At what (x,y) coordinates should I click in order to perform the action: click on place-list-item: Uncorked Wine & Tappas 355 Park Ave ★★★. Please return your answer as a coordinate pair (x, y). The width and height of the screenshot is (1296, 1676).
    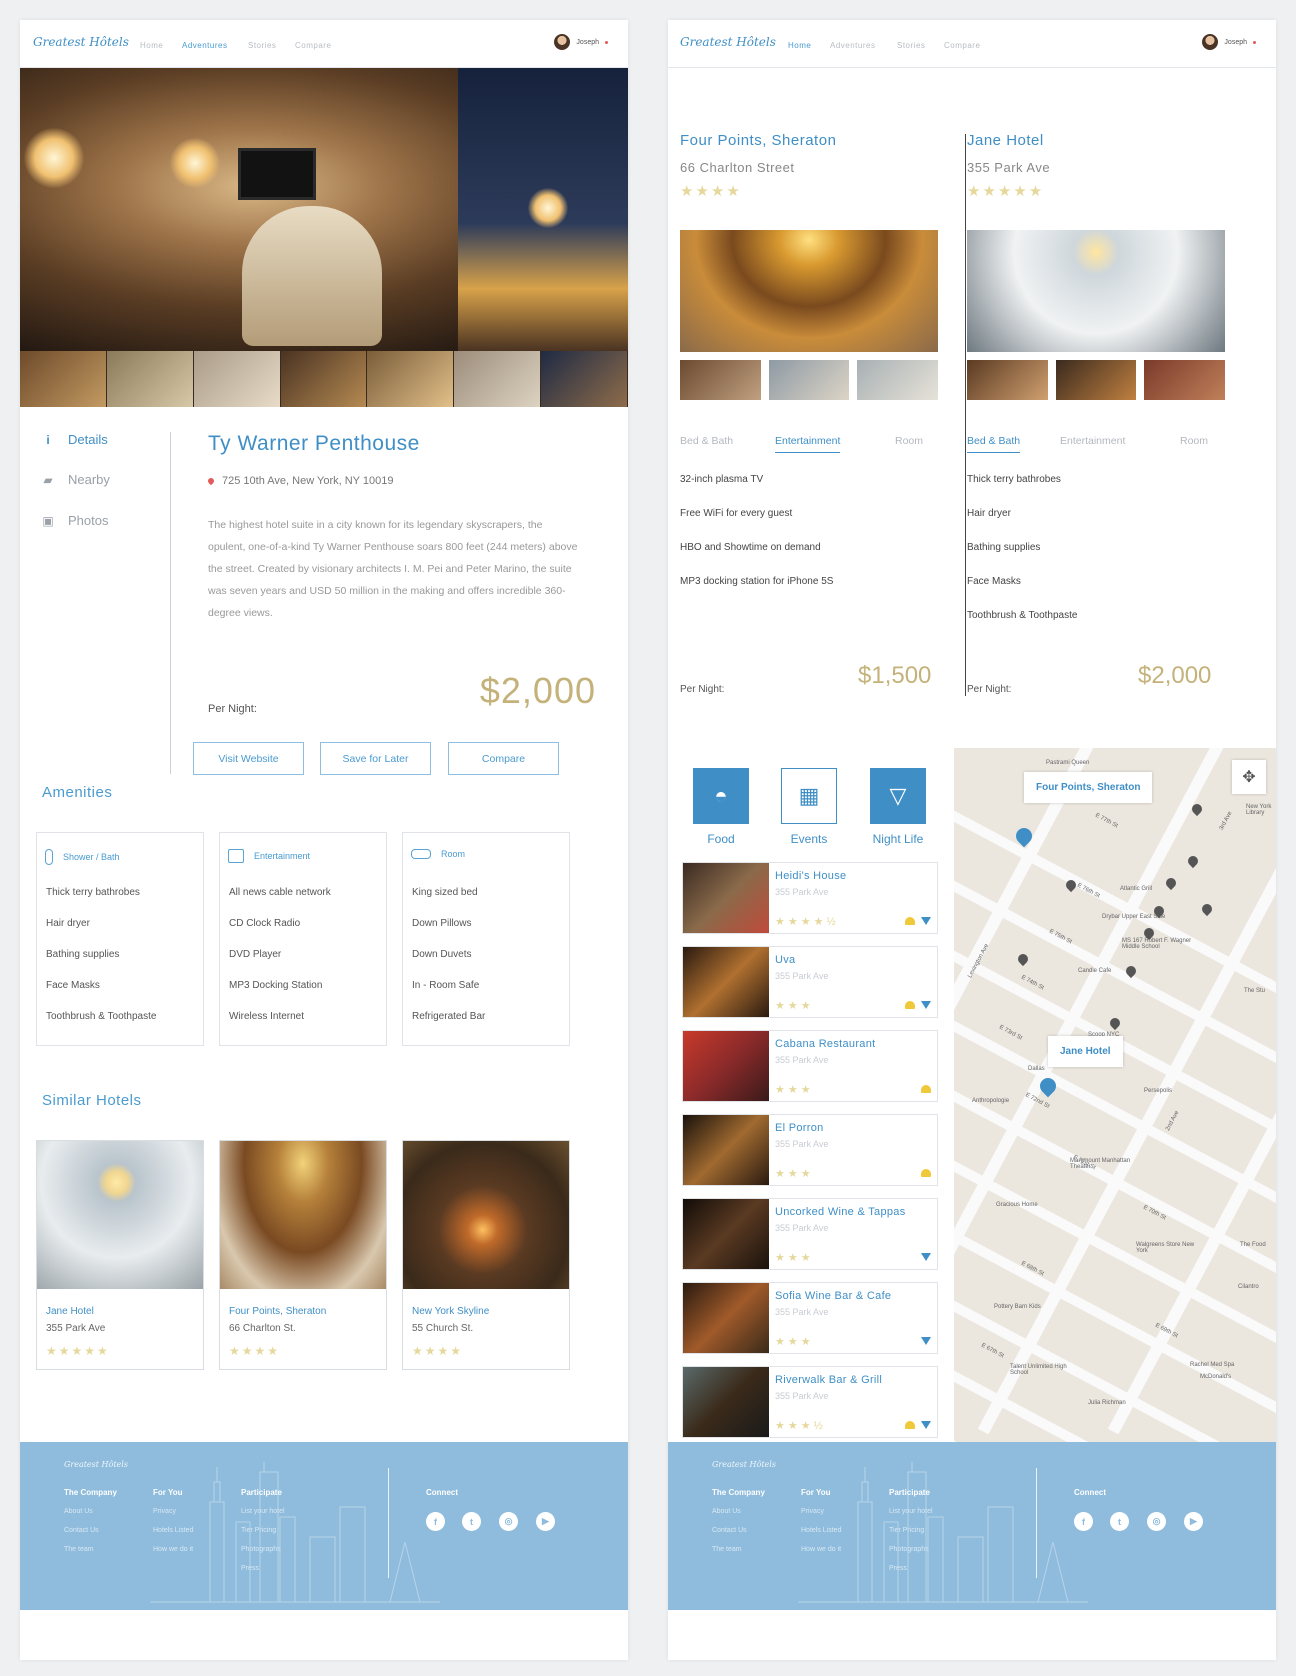
    Looking at the image, I should click on (810, 1234).